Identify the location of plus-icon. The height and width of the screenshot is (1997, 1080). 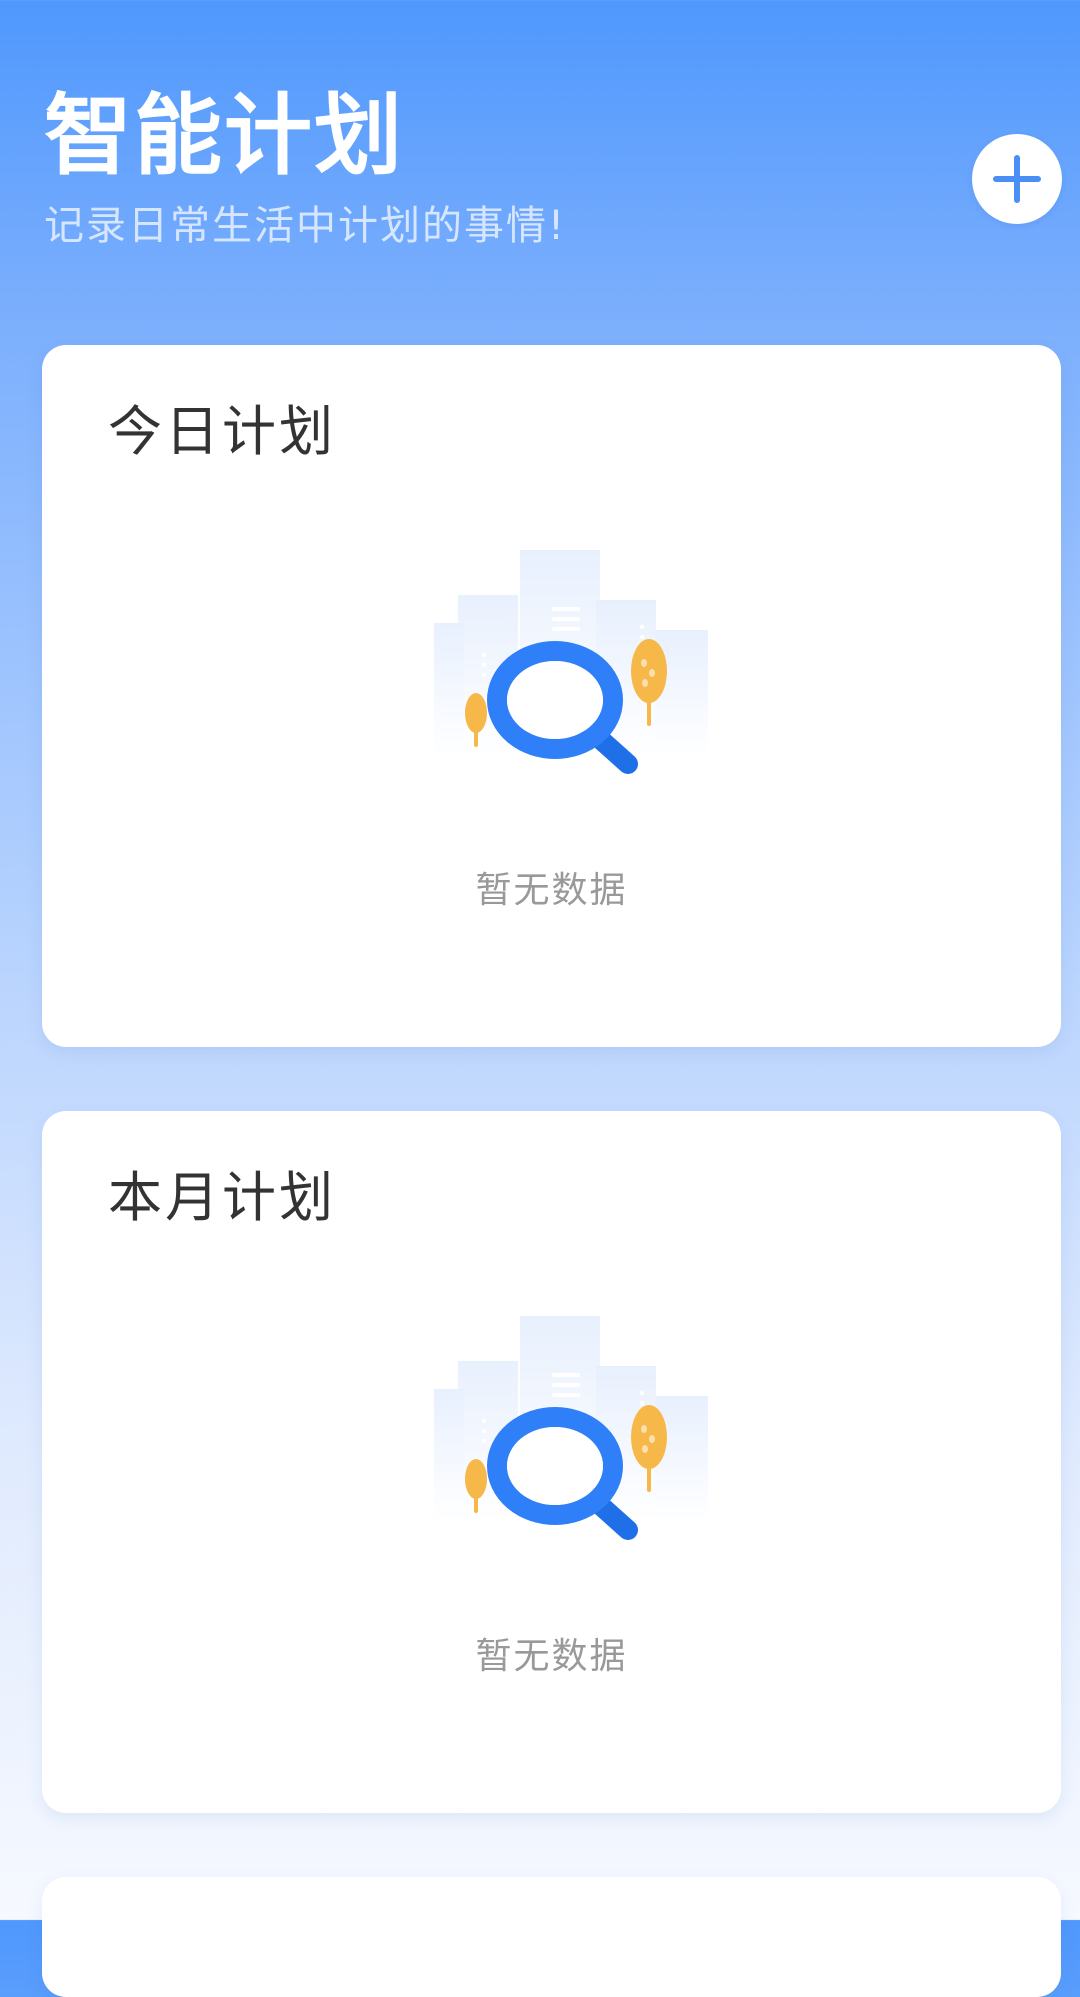
(1017, 179).